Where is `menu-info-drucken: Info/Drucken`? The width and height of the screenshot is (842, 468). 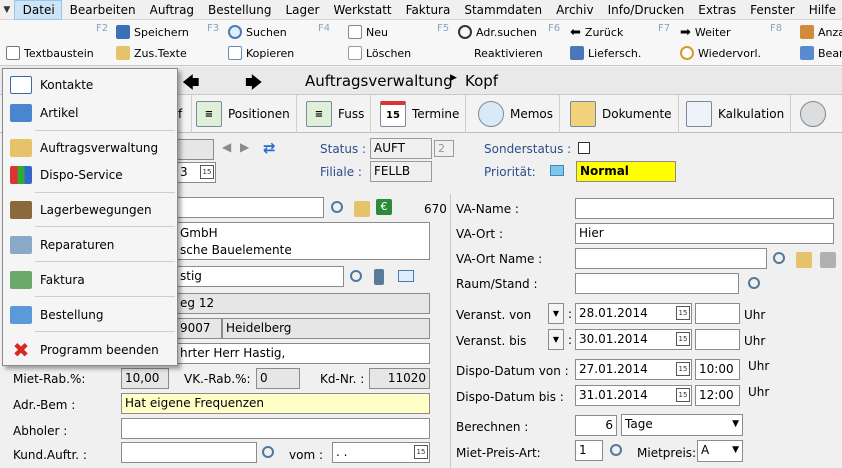
menu-info-drucken: Info/Drucken is located at coordinates (645, 10).